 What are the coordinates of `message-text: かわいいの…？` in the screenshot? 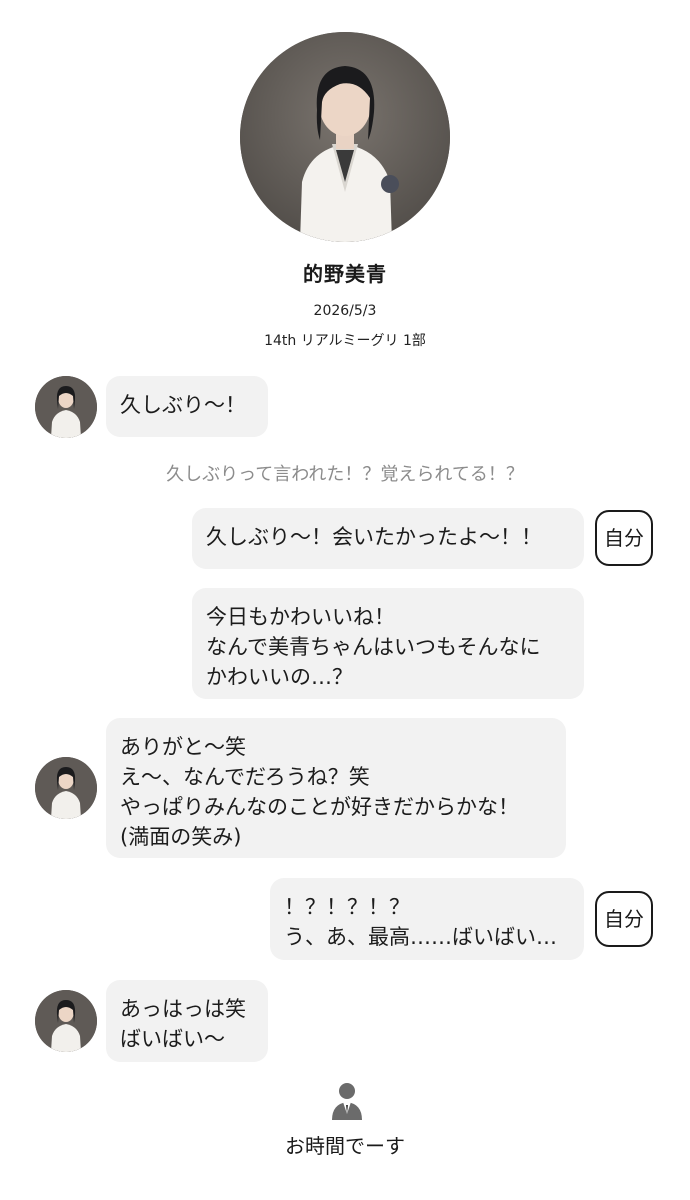 It's located at (279, 677).